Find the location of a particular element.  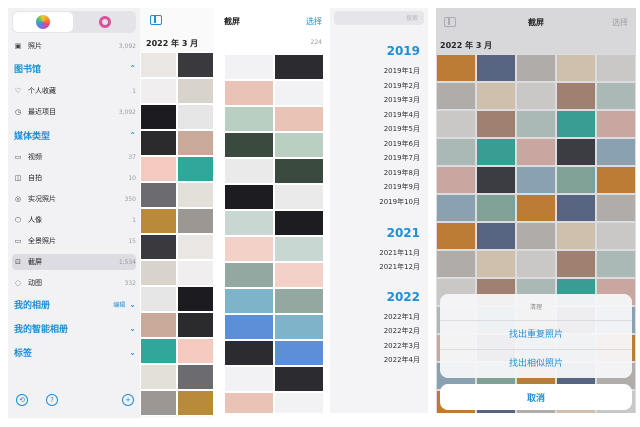

month-link: 2021年11月 is located at coordinates (399, 253).